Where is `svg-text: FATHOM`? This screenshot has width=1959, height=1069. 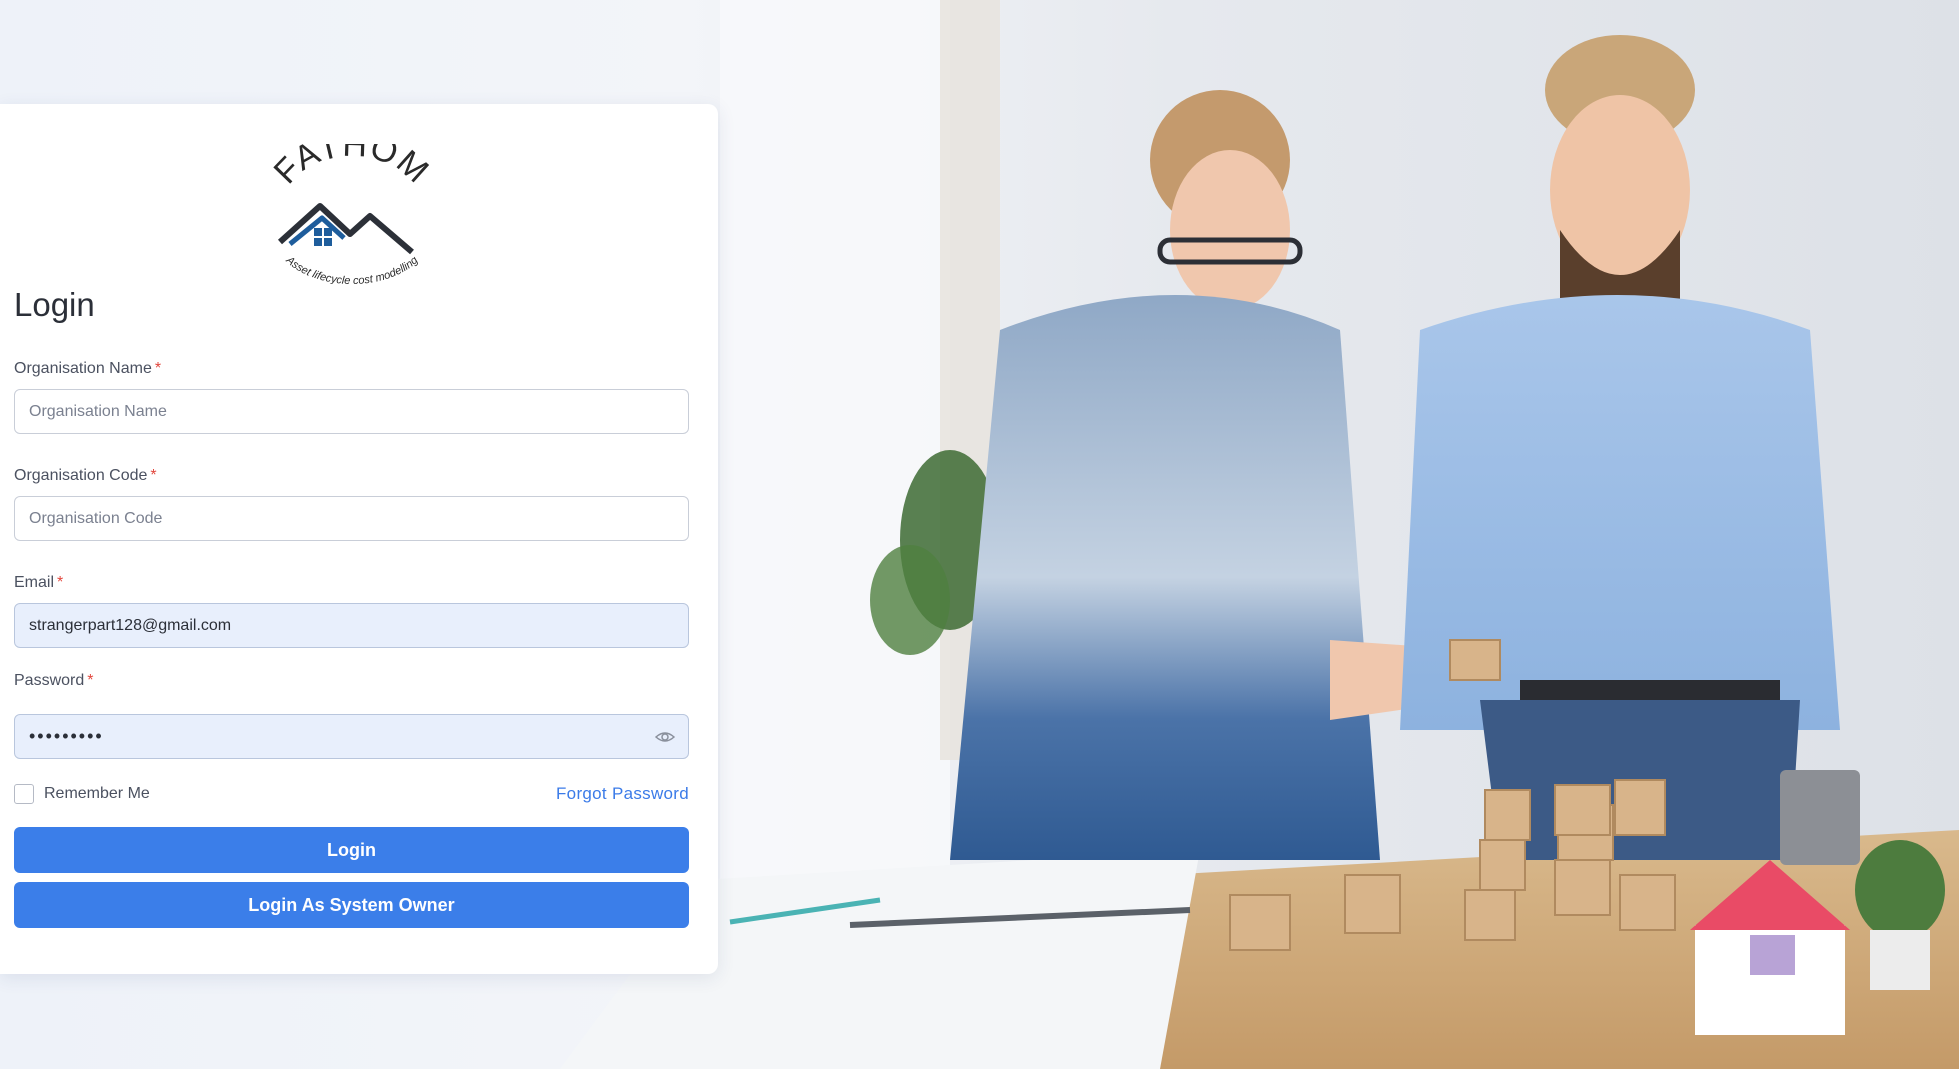 svg-text: FATHOM is located at coordinates (352, 167).